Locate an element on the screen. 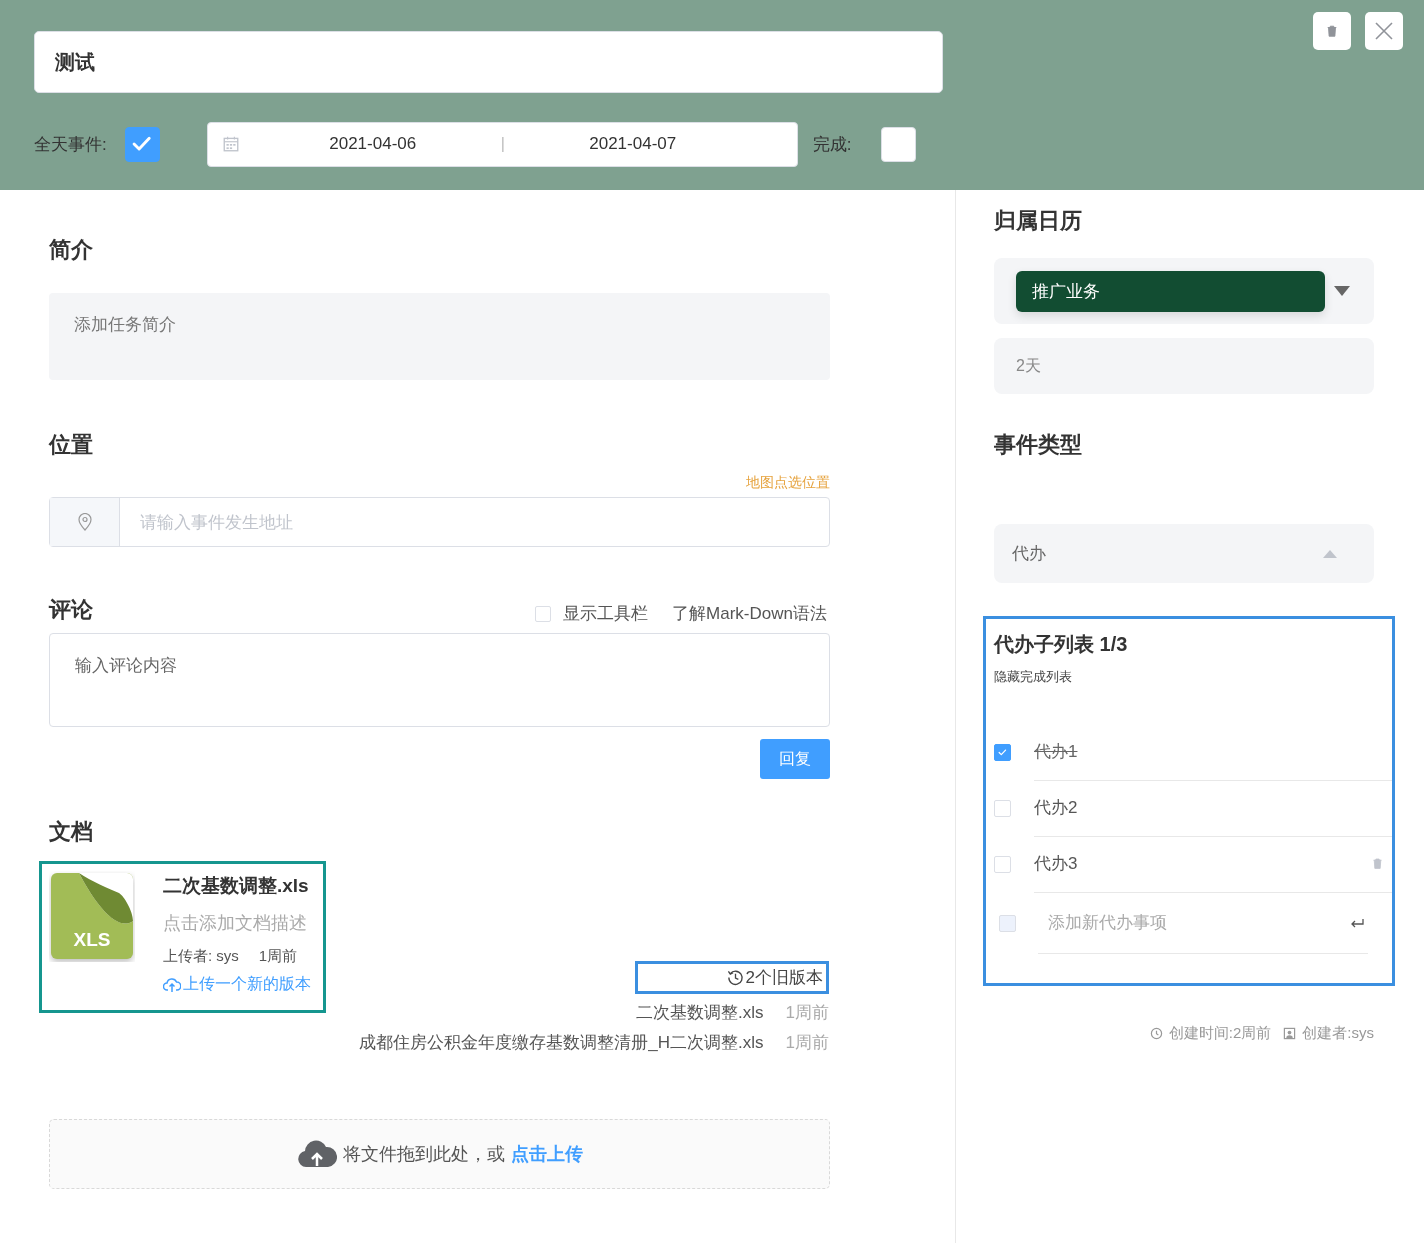 The width and height of the screenshot is (1424, 1243). section-heading: 事件类型 is located at coordinates (1038, 445).